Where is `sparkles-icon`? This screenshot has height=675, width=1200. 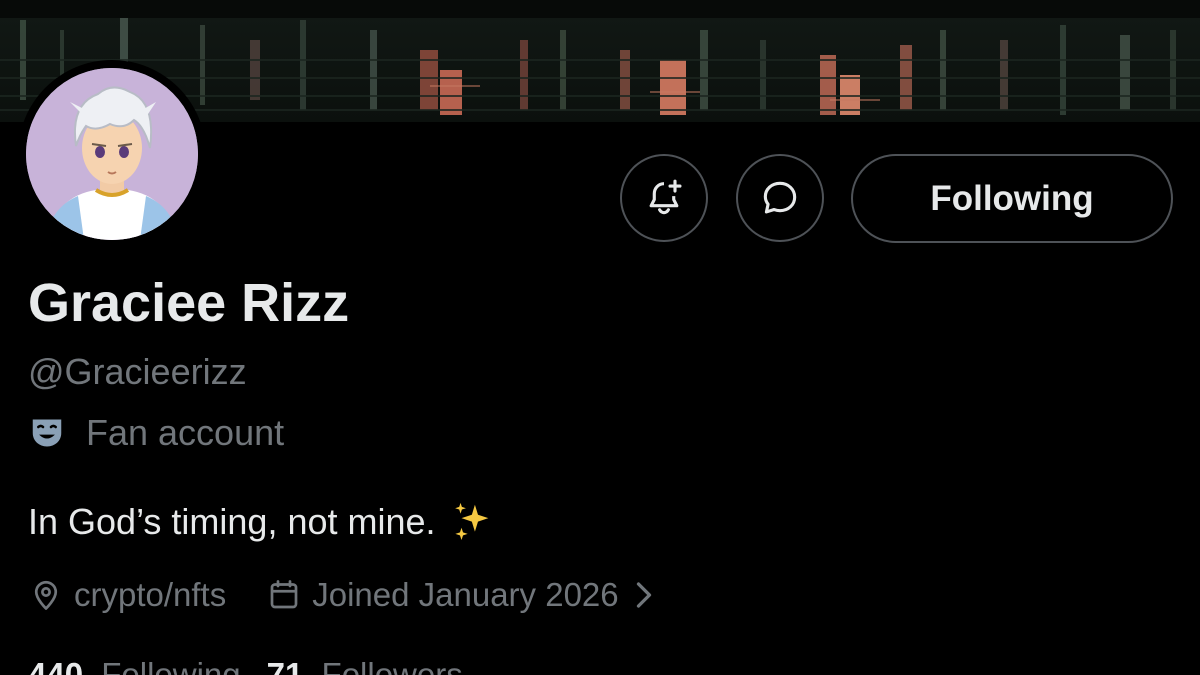 sparkles-icon is located at coordinates (473, 522).